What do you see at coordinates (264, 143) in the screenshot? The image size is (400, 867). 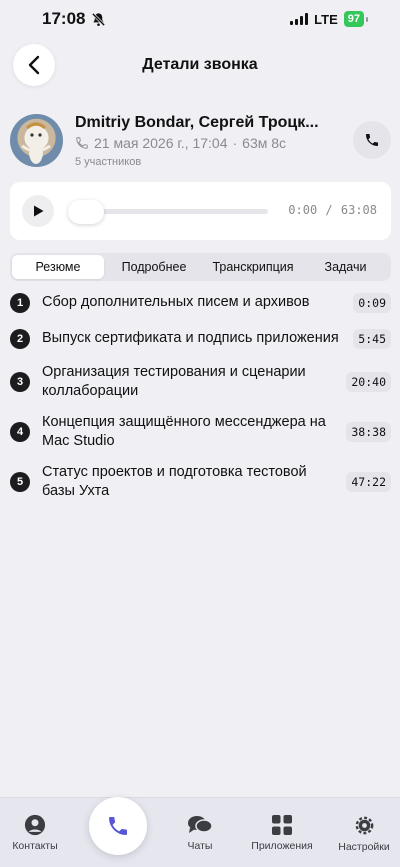 I see `call-duration: 63м 8с` at bounding box center [264, 143].